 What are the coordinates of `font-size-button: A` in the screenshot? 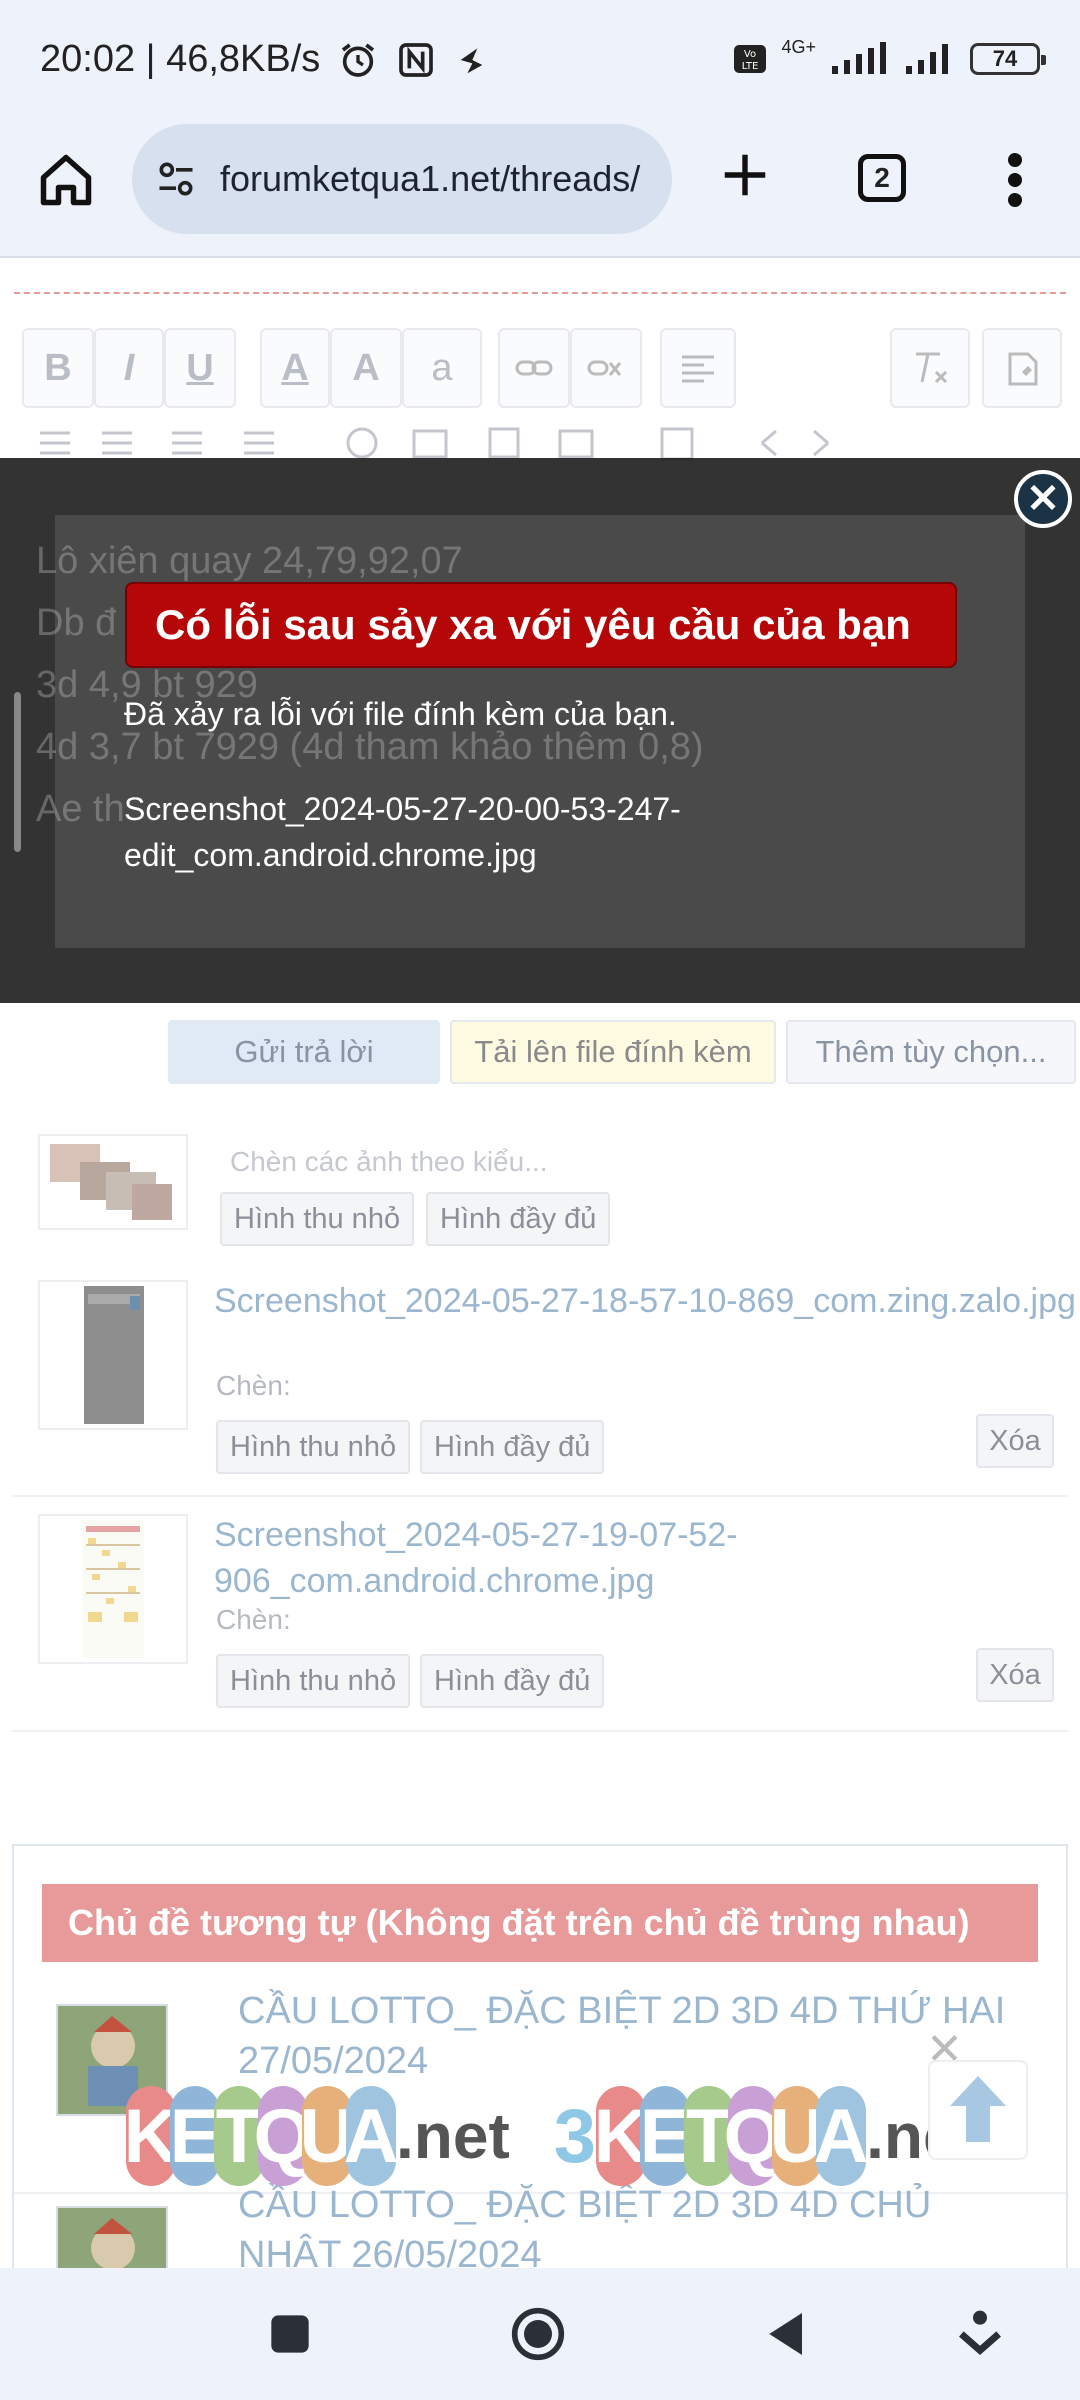 It's located at (366, 368).